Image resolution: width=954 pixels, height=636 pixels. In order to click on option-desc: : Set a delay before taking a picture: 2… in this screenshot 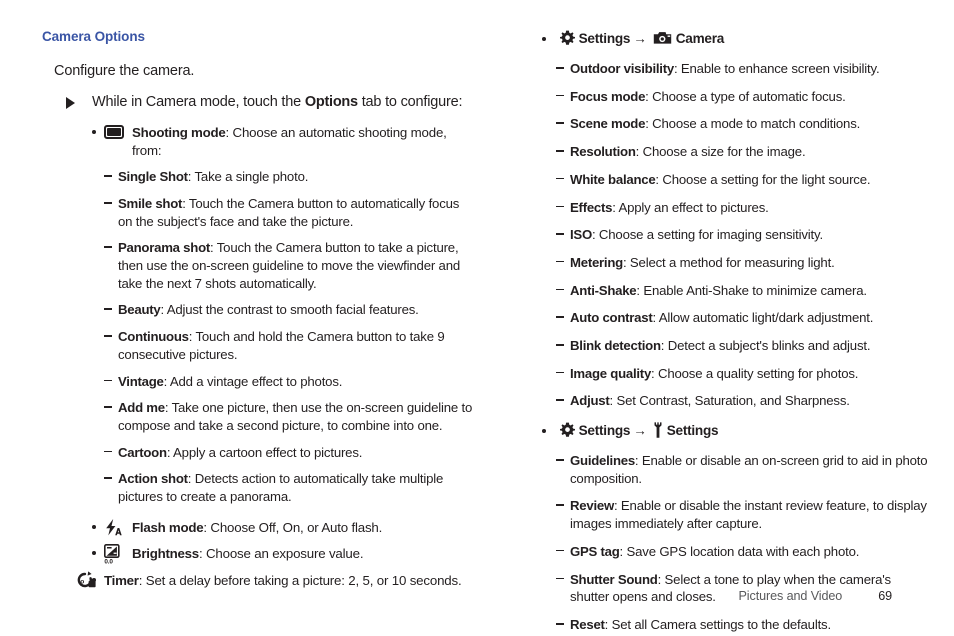, I will do `click(300, 580)`.